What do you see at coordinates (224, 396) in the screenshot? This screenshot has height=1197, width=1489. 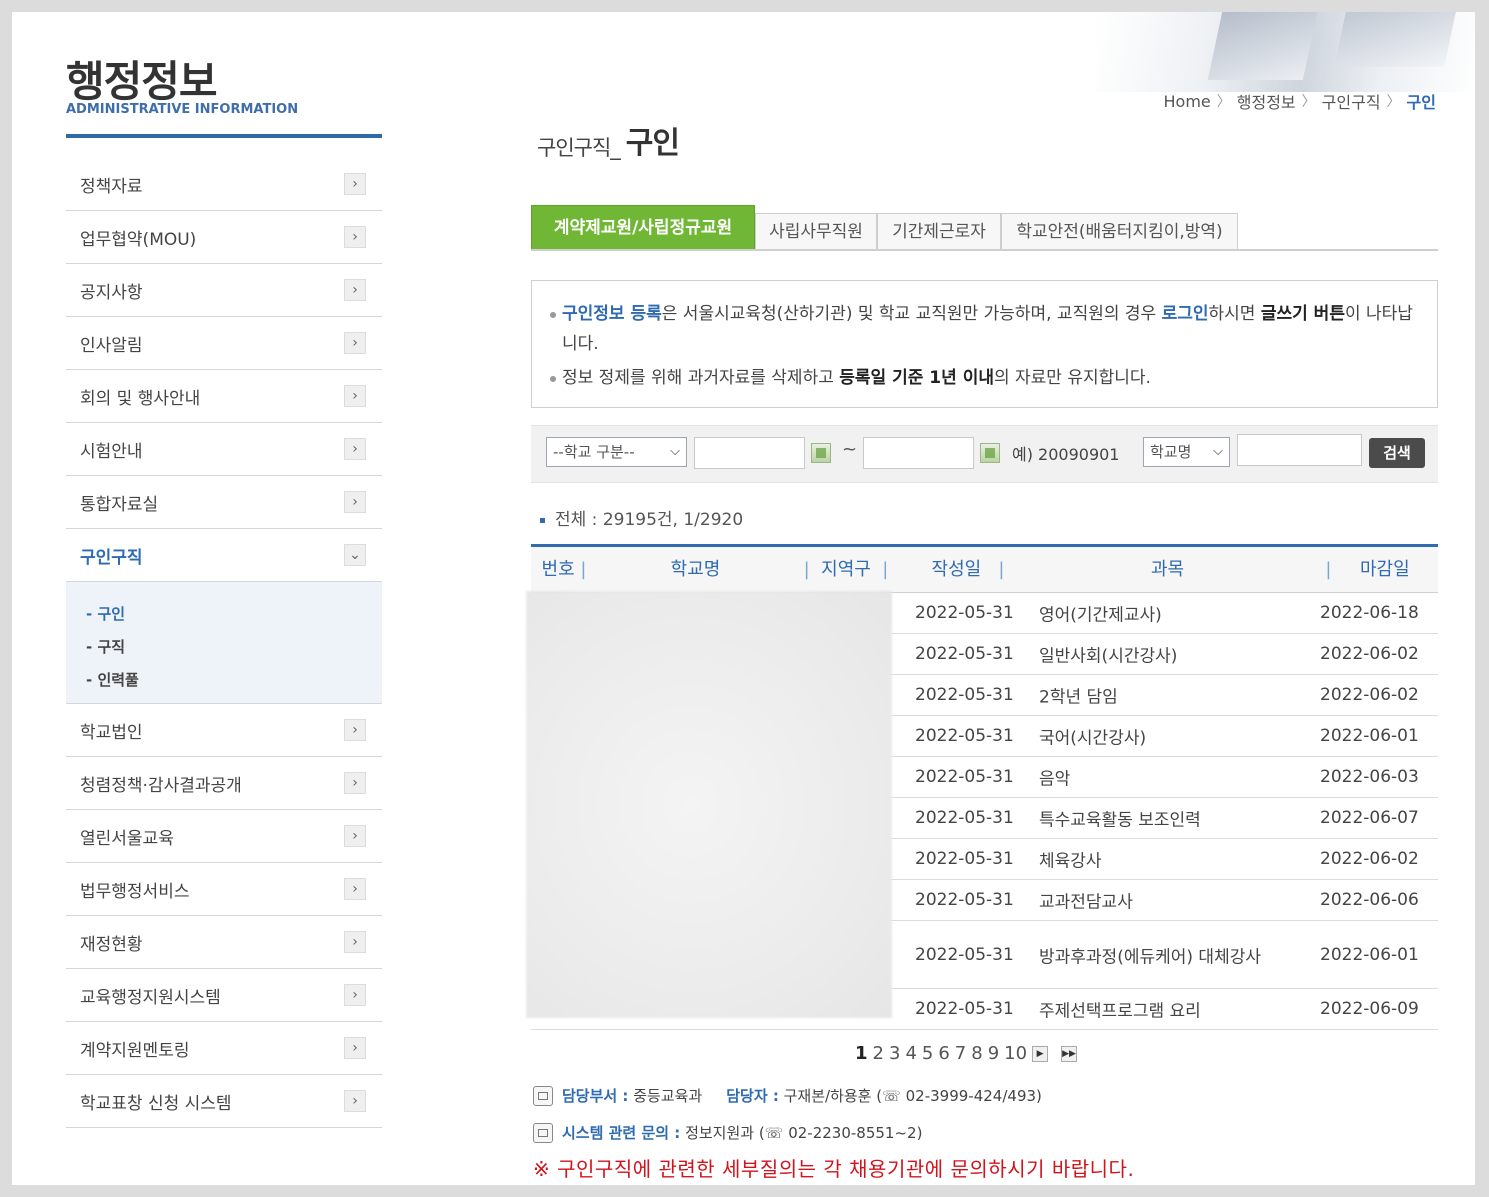 I see `sidebar-item-meetings: 회의 및 행사안내 ›` at bounding box center [224, 396].